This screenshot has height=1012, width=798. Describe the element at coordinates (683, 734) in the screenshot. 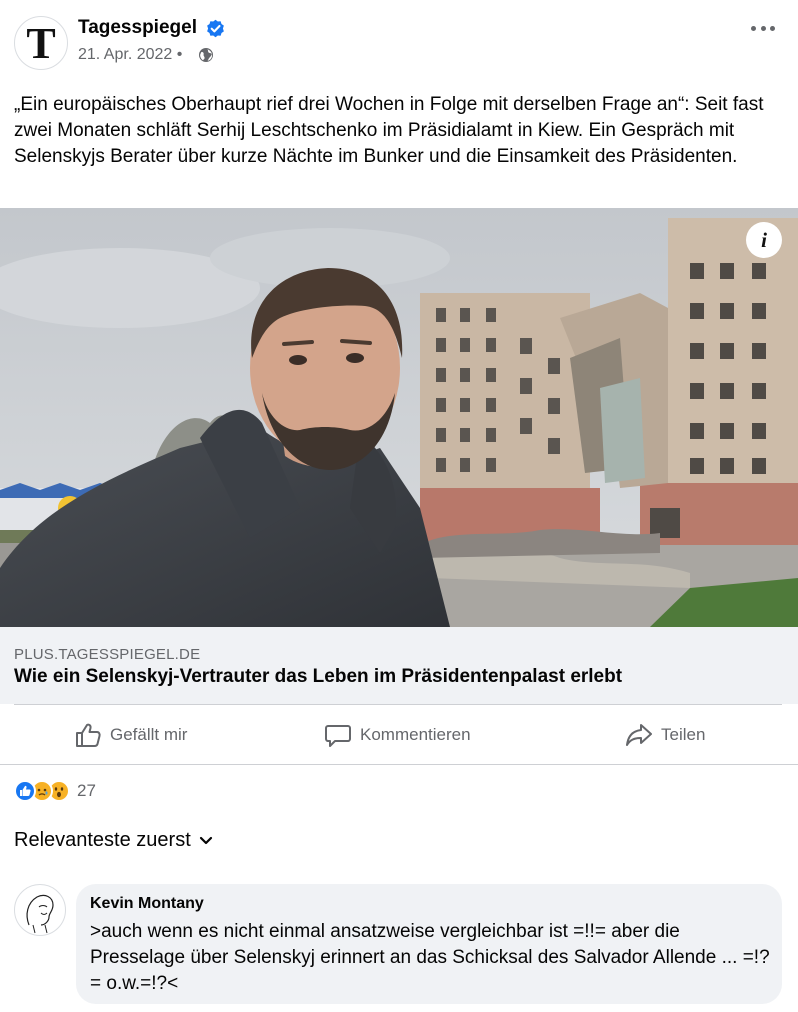

I see `share-label: Teilen` at that location.